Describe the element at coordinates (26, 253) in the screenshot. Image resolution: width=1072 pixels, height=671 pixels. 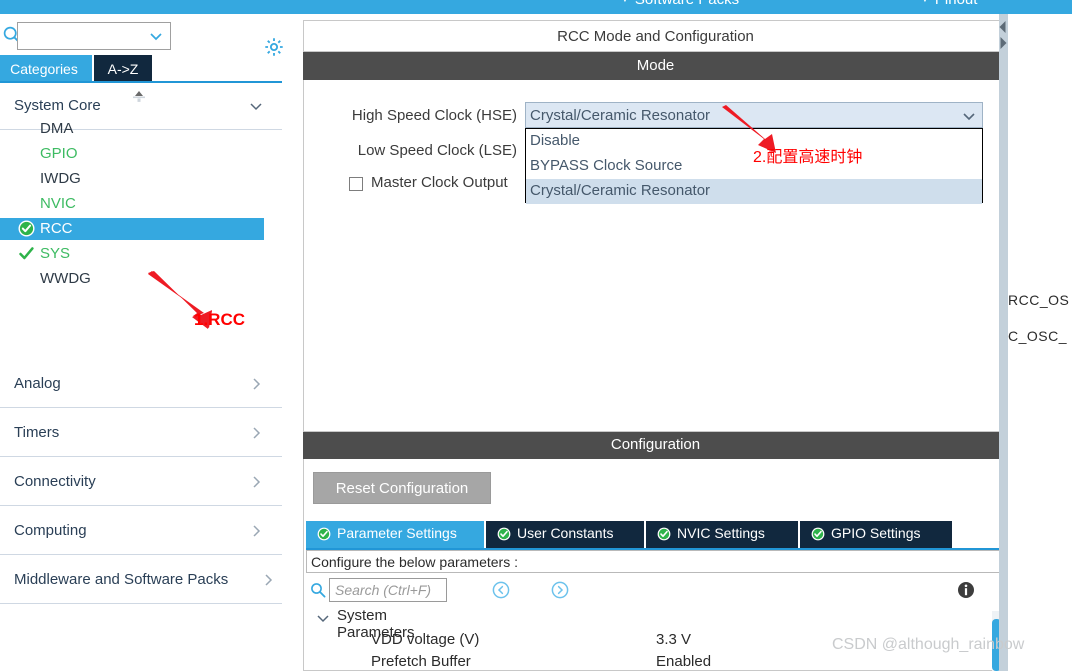
I see `check-icon` at that location.